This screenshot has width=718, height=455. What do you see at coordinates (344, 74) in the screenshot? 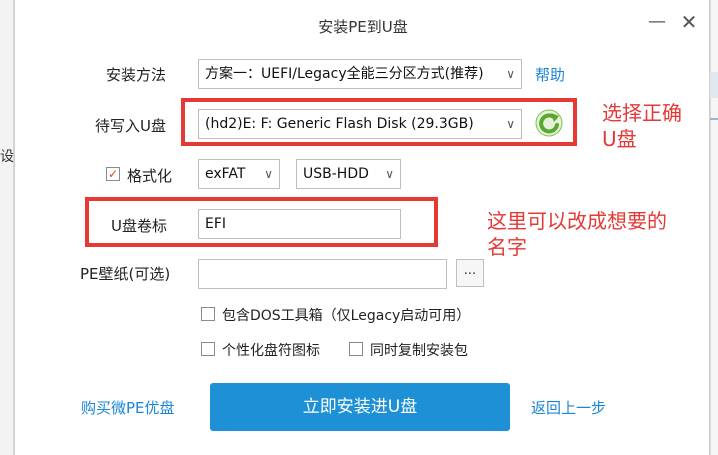
I see `install-method-value: 方案一：UEFI/Legacy全能三分区方式(推荐)` at bounding box center [344, 74].